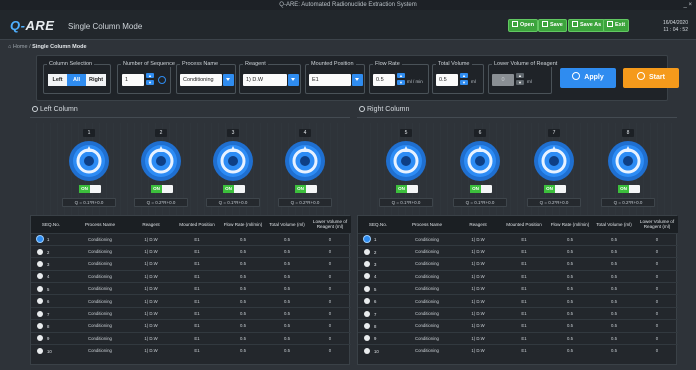 The height and width of the screenshot is (370, 696). Describe the element at coordinates (162, 80) in the screenshot. I see `sequence-apply-icon` at that location.